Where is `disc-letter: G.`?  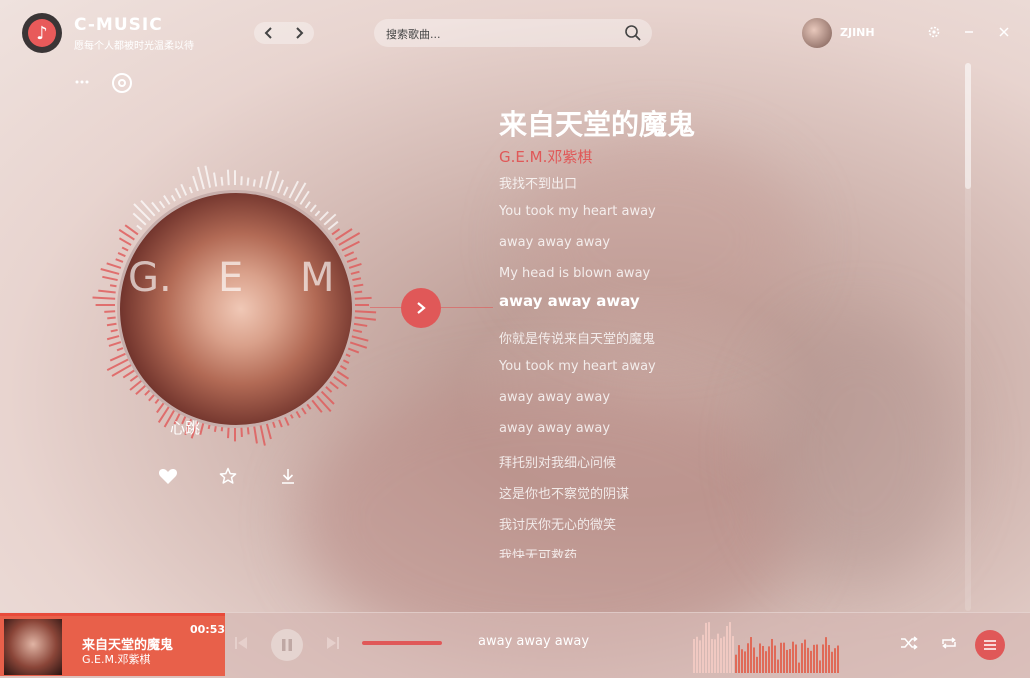 disc-letter: G. is located at coordinates (150, 278).